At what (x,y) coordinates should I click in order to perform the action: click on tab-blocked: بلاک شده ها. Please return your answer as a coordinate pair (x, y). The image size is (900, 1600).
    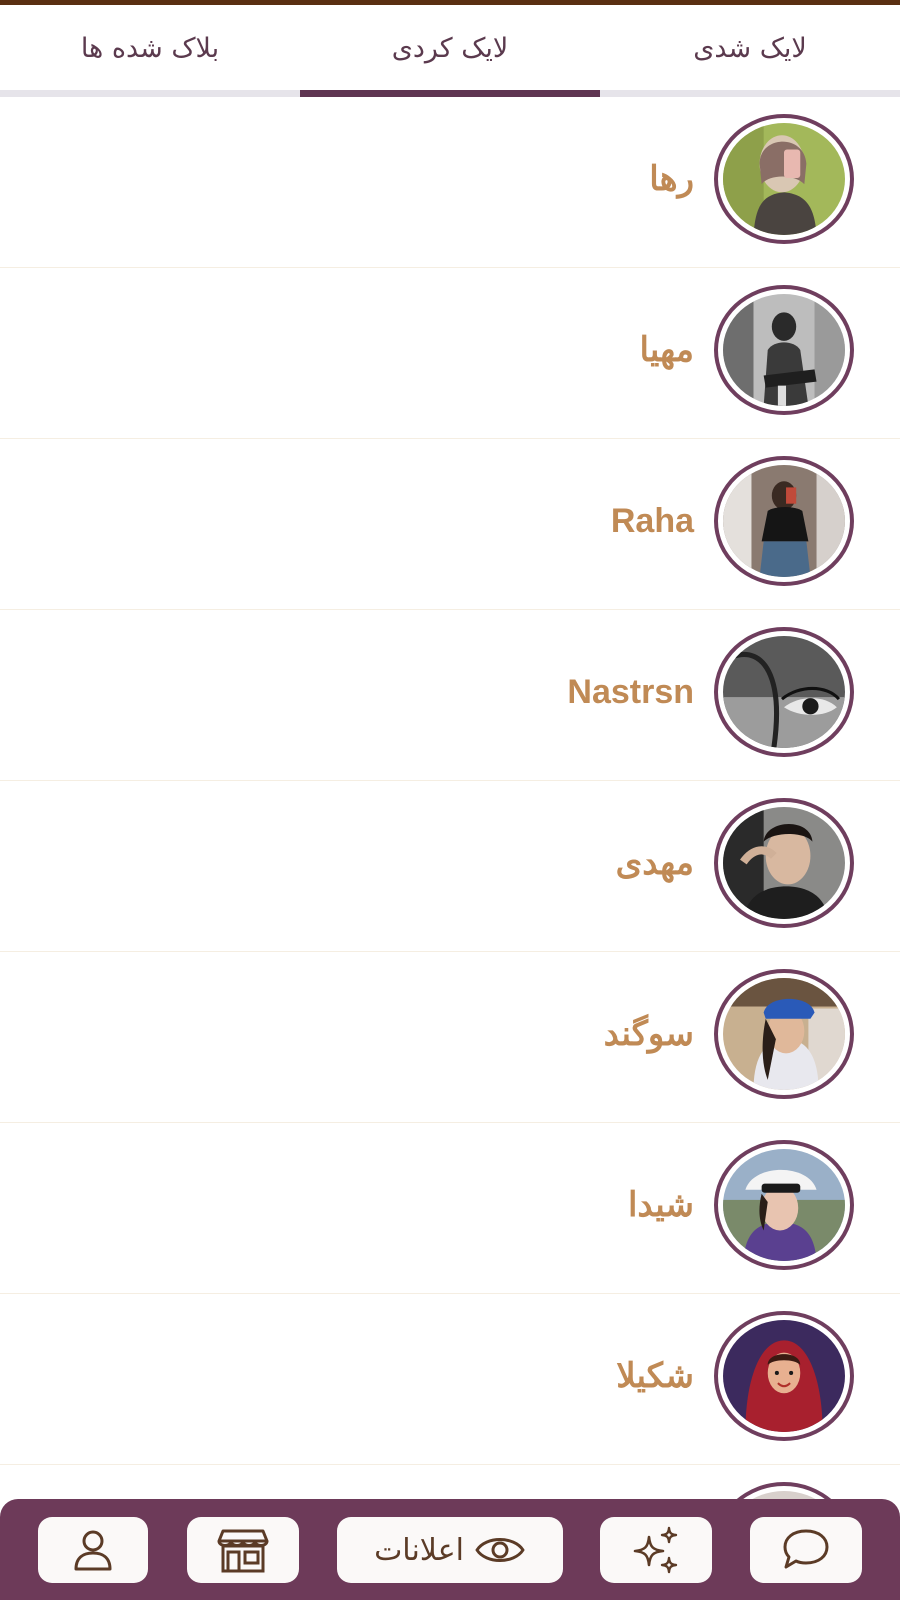
    Looking at the image, I should click on (150, 48).